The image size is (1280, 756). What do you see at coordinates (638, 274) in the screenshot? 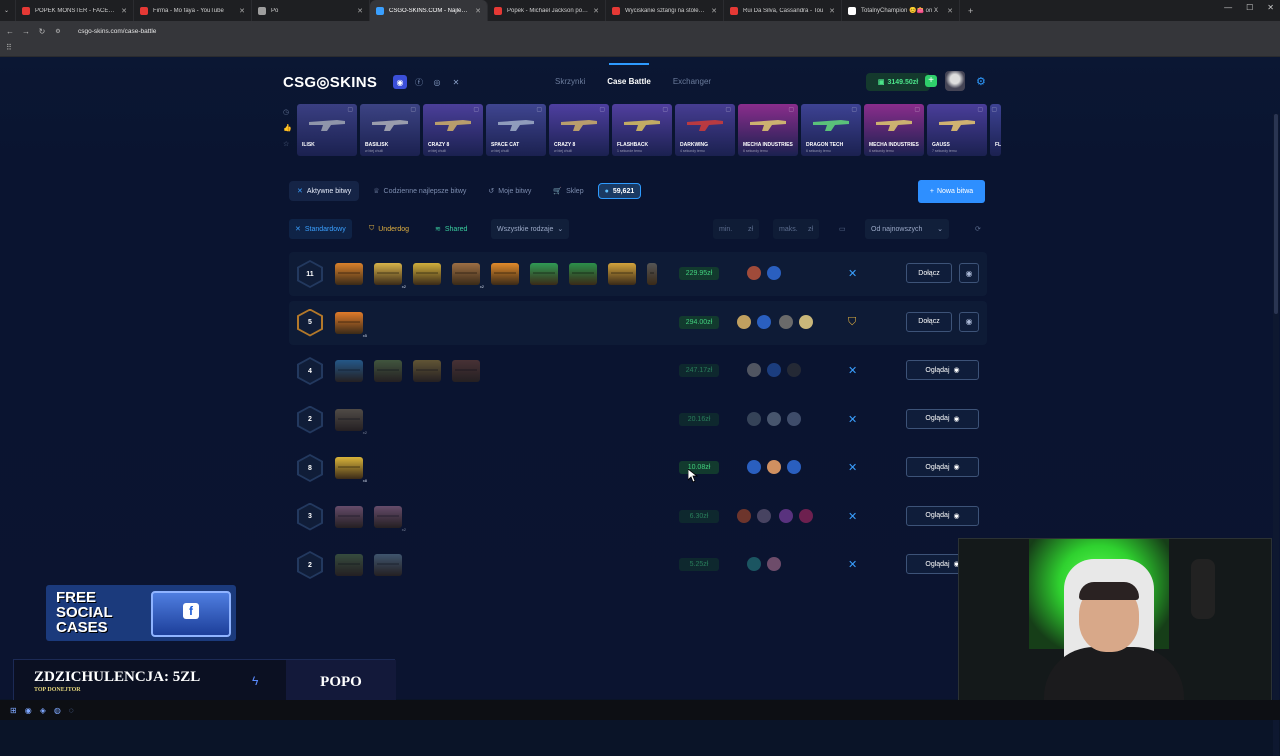
I see `battle-row: 11 x2 x2 229.95zł ✕ Dołącz ◉` at bounding box center [638, 274].